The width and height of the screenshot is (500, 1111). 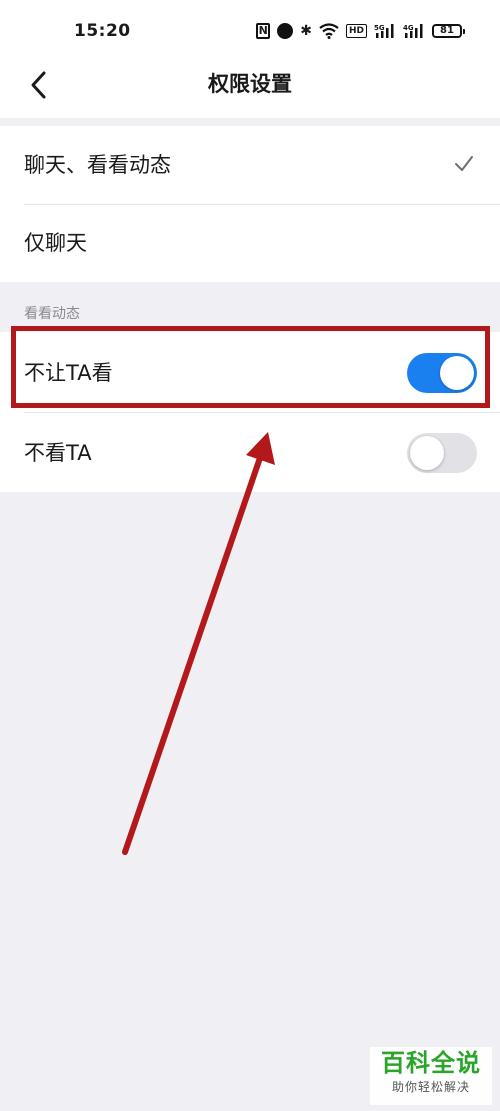 What do you see at coordinates (431, 1063) in the screenshot?
I see `watermark-title: 百科全说` at bounding box center [431, 1063].